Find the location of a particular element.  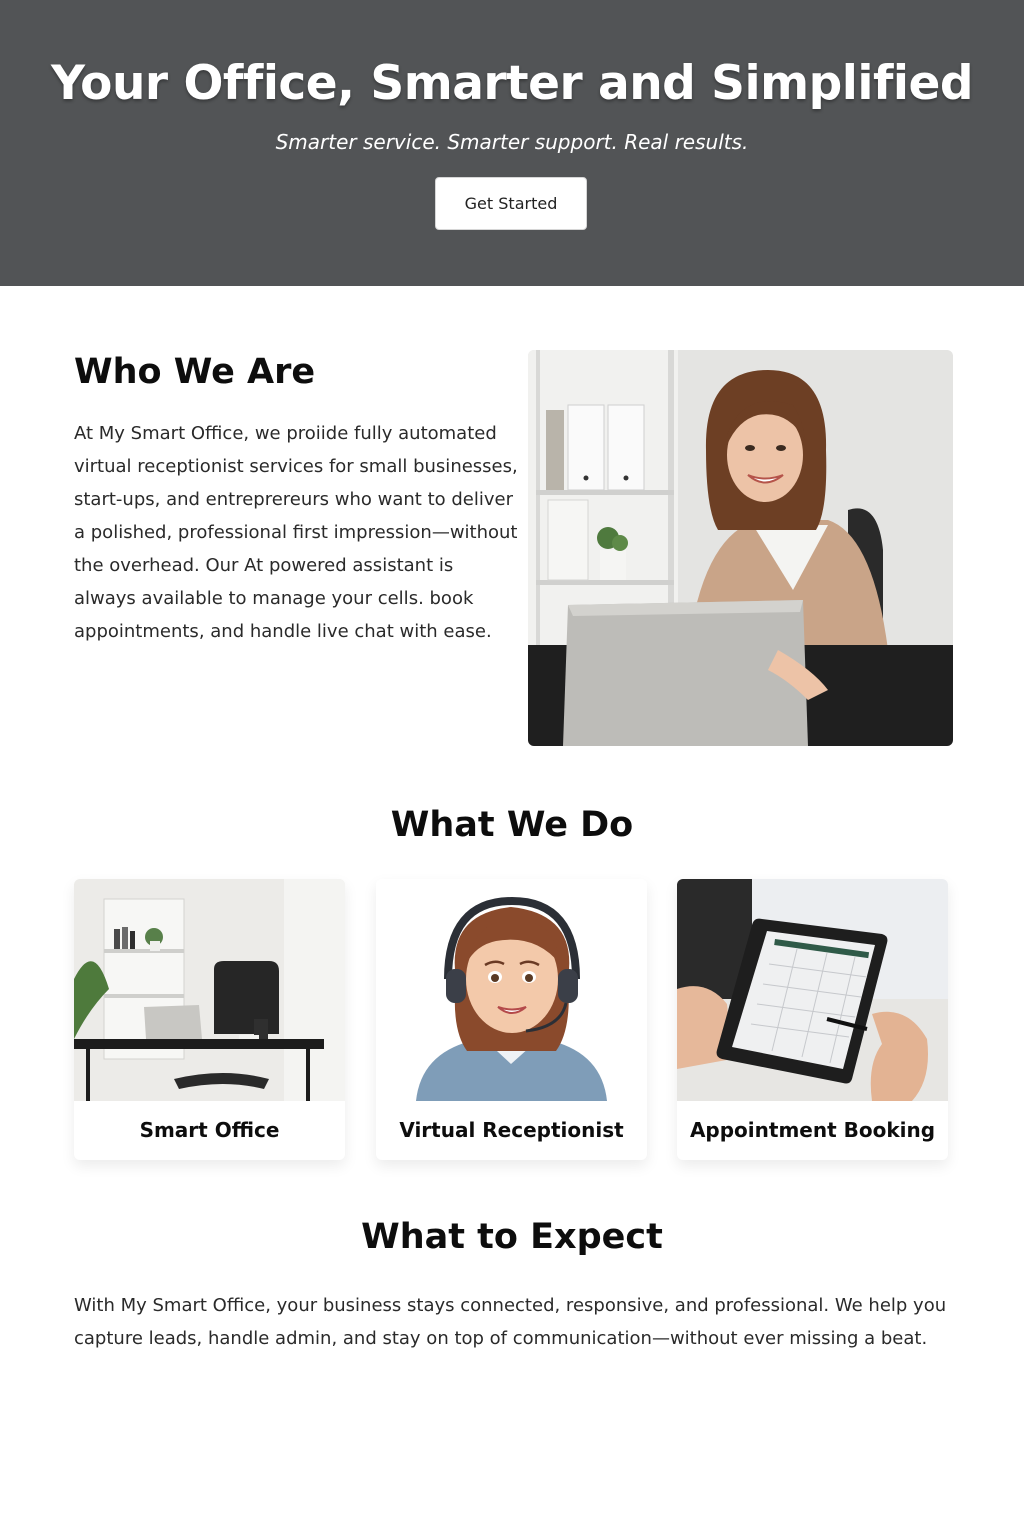

woman-at-laptop-photo is located at coordinates (740, 548).